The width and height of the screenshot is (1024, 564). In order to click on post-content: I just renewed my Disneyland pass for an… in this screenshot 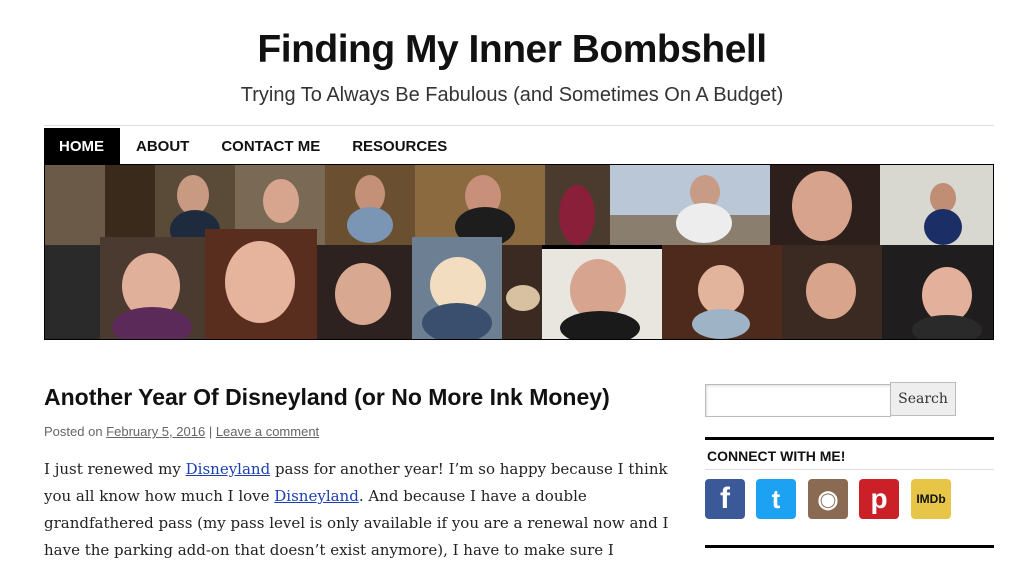, I will do `click(359, 510)`.